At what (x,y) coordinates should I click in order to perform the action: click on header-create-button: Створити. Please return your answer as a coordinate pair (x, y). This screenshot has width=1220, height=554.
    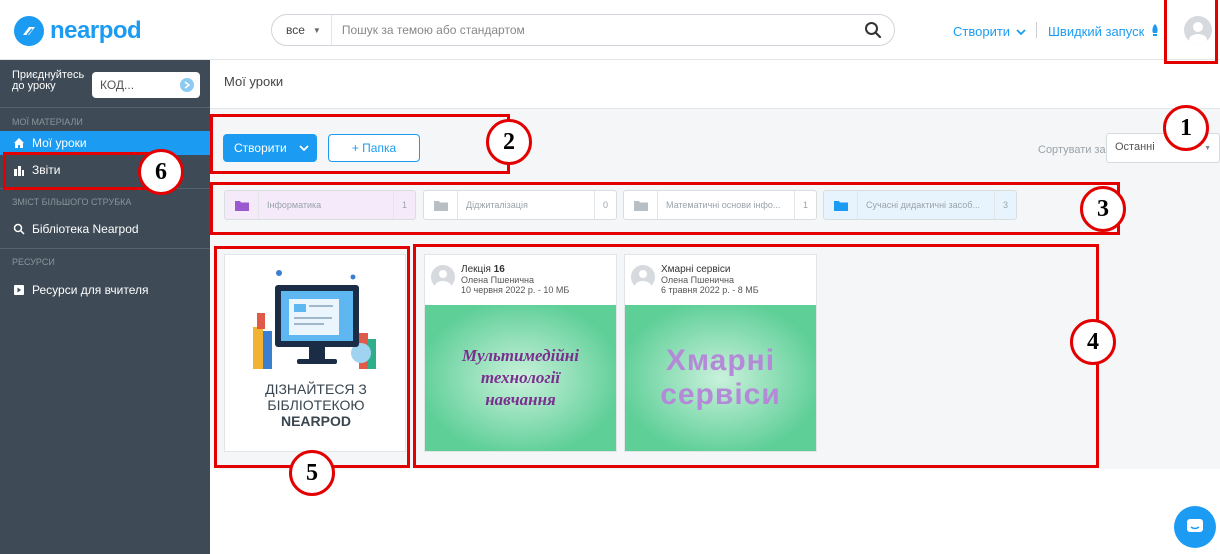
    Looking at the image, I should click on (989, 31).